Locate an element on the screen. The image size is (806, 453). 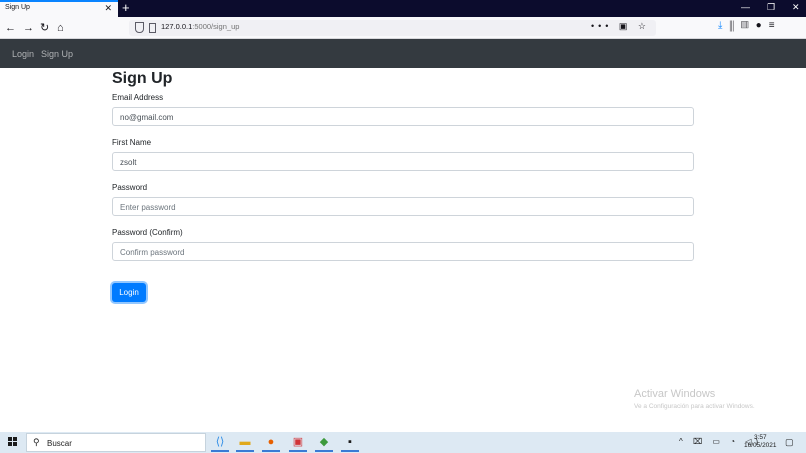
url-actions: ••• ▣ ☆ is located at coordinates (620, 26).